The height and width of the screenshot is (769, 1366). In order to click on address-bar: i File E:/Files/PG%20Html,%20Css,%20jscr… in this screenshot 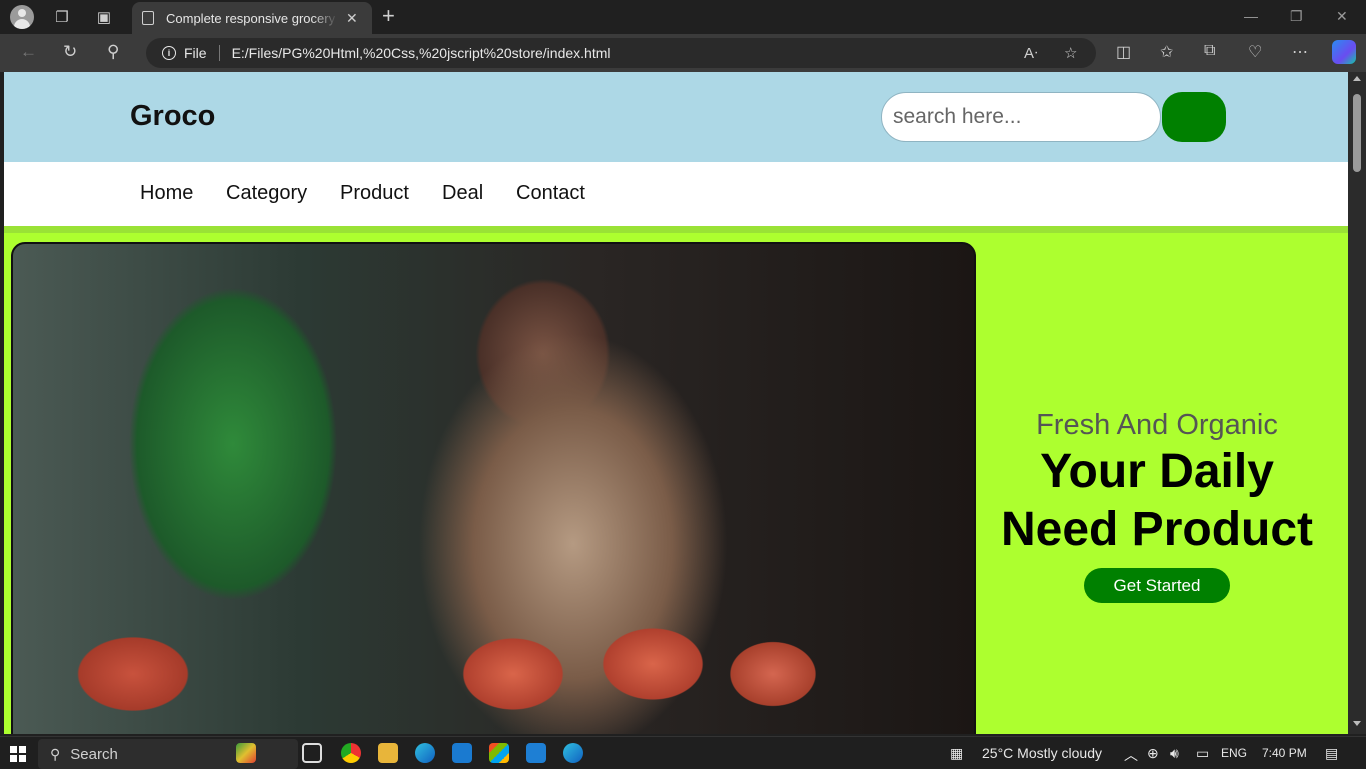, I will do `click(621, 53)`.